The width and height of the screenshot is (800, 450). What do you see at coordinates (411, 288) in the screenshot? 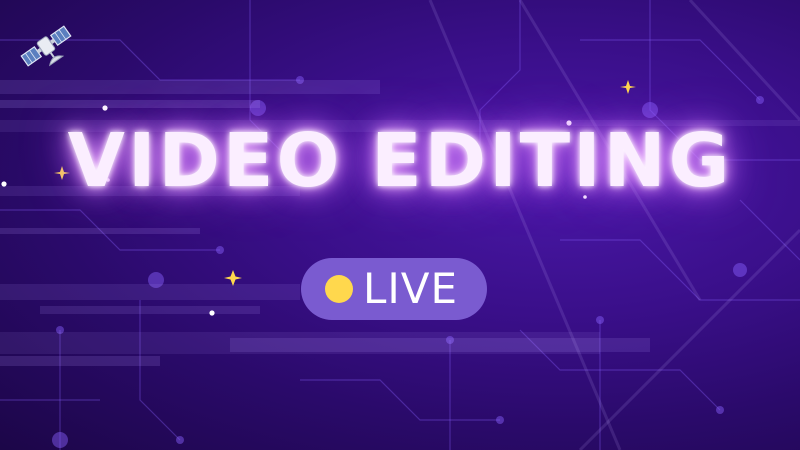
I see `live-badge-label: LIVE` at bounding box center [411, 288].